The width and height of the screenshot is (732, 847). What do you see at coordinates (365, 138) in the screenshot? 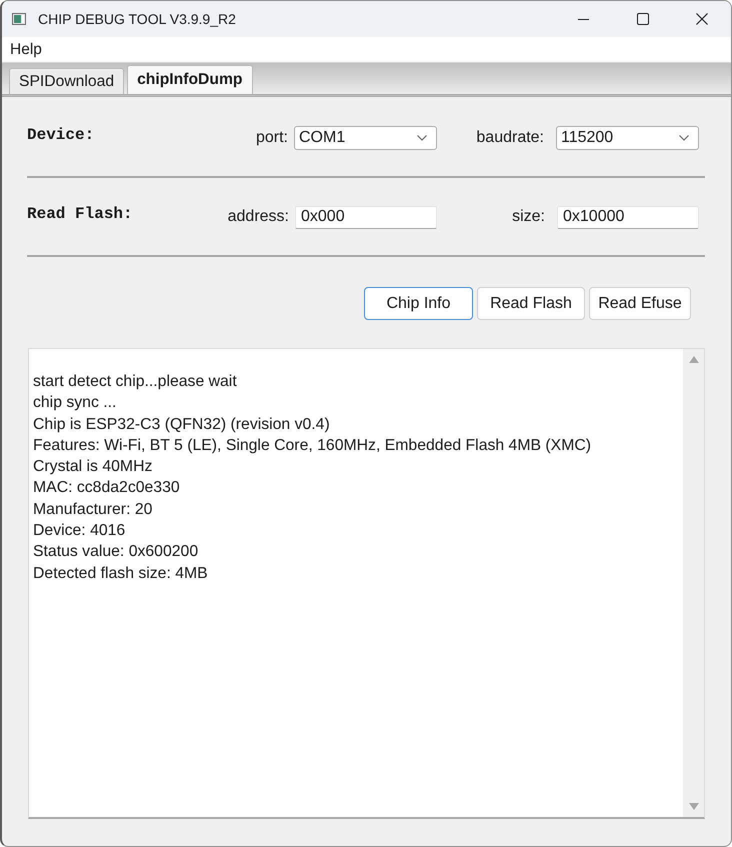
I see `dropdown: COM1` at bounding box center [365, 138].